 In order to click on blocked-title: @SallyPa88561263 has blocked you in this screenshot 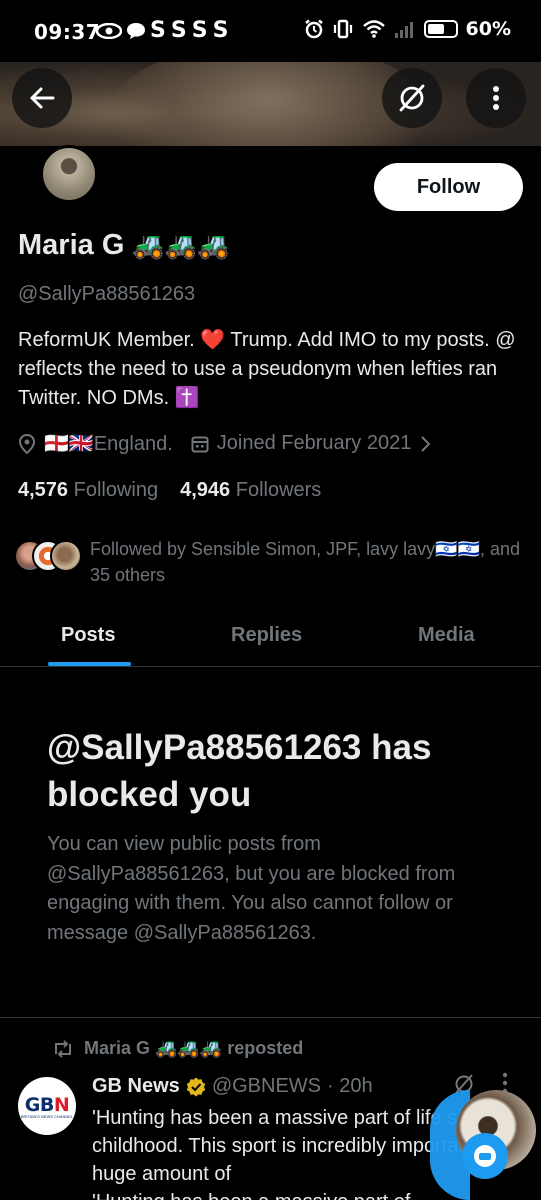, I will do `click(239, 771)`.